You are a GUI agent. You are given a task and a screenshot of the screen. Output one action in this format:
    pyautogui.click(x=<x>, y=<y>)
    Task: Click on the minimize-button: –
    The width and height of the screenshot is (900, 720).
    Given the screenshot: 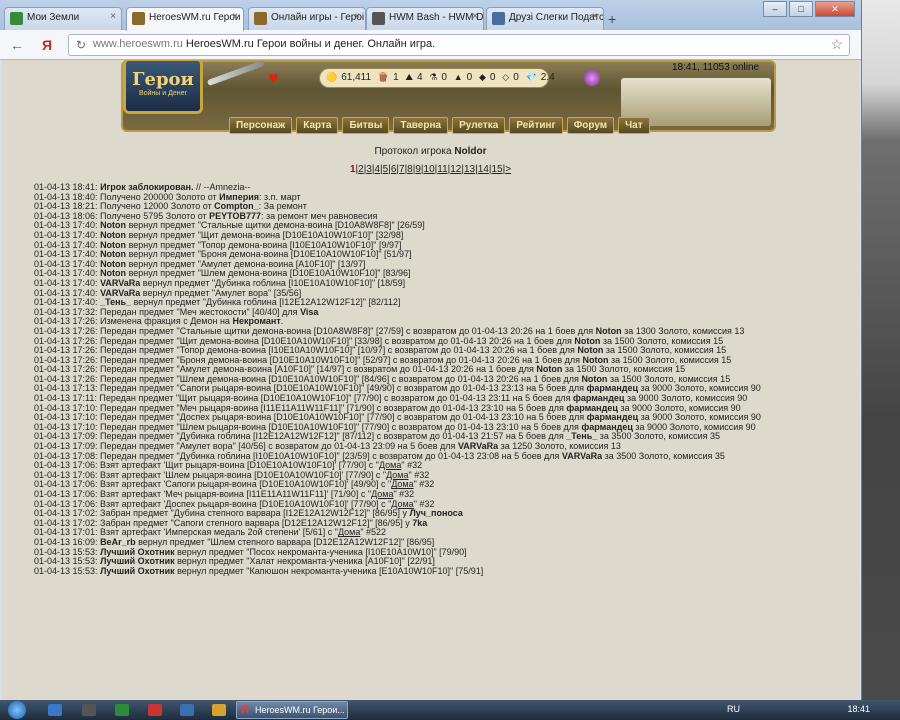 What is the action you would take?
    pyautogui.click(x=775, y=9)
    